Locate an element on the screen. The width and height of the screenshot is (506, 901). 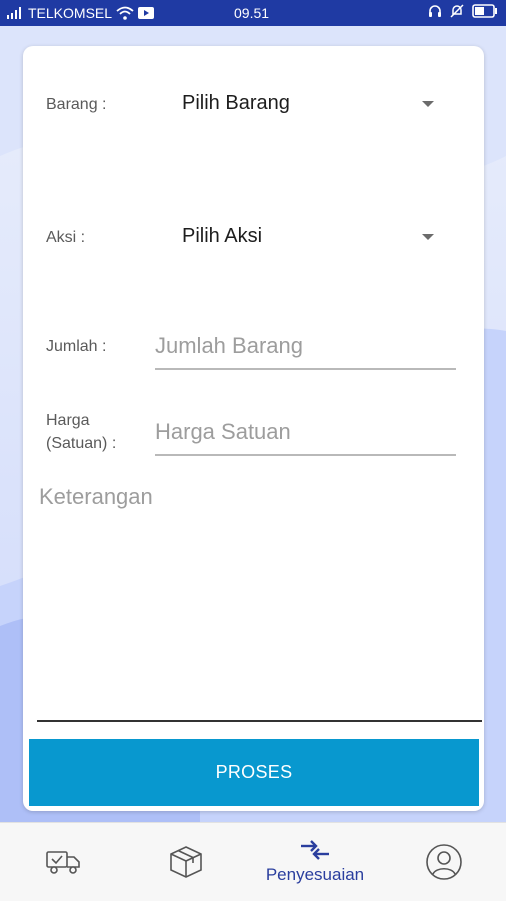
mute-bell-icon is located at coordinates (457, 11).